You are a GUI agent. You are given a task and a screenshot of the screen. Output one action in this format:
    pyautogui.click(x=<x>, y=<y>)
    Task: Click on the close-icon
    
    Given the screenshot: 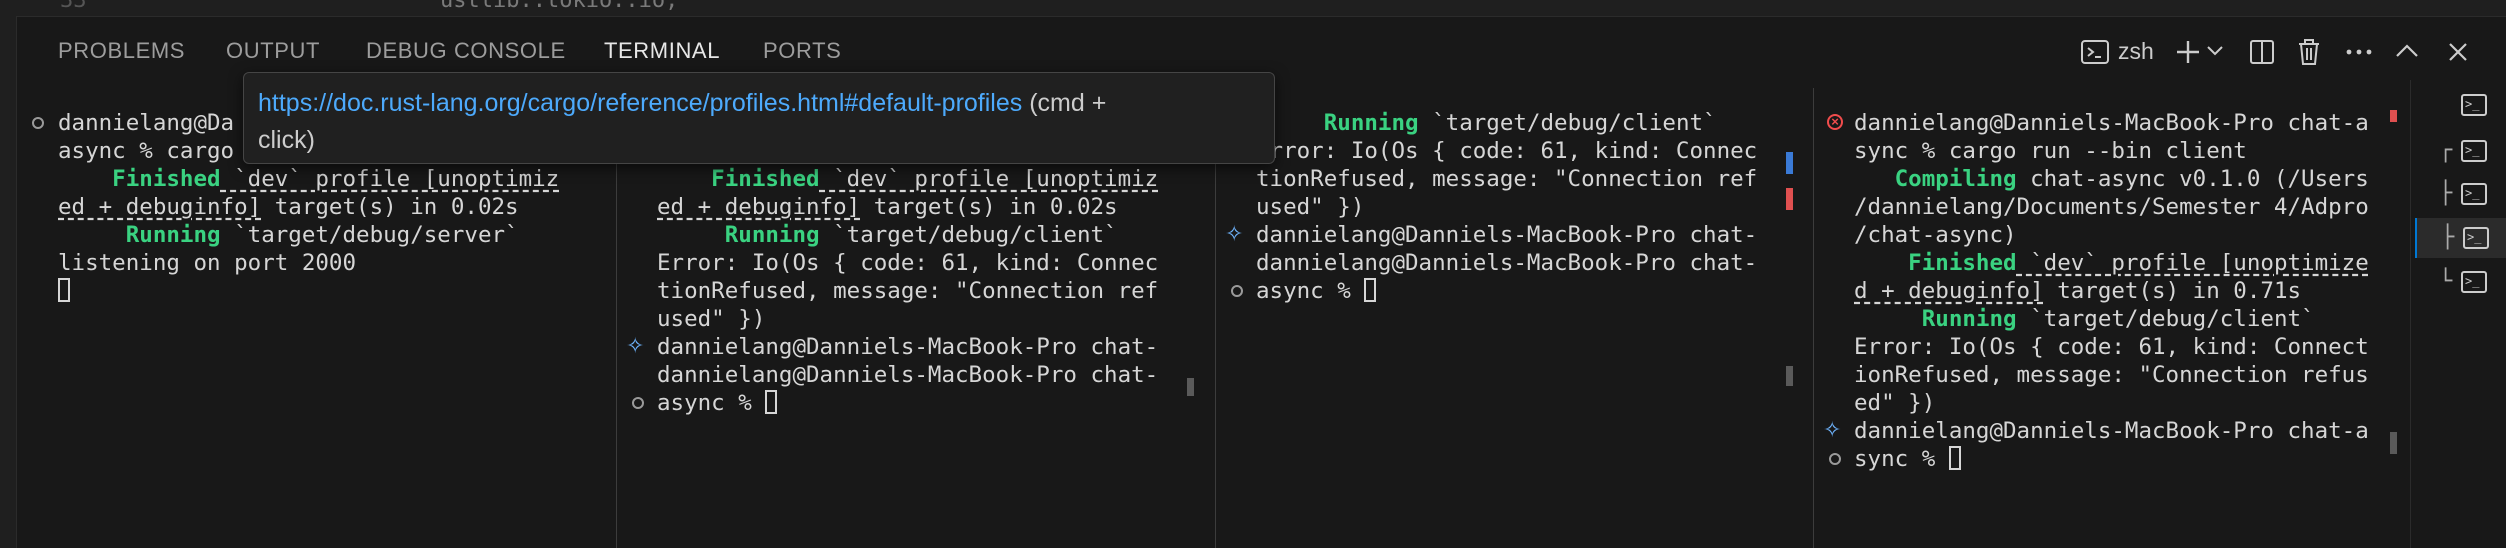 What is the action you would take?
    pyautogui.click(x=2458, y=52)
    